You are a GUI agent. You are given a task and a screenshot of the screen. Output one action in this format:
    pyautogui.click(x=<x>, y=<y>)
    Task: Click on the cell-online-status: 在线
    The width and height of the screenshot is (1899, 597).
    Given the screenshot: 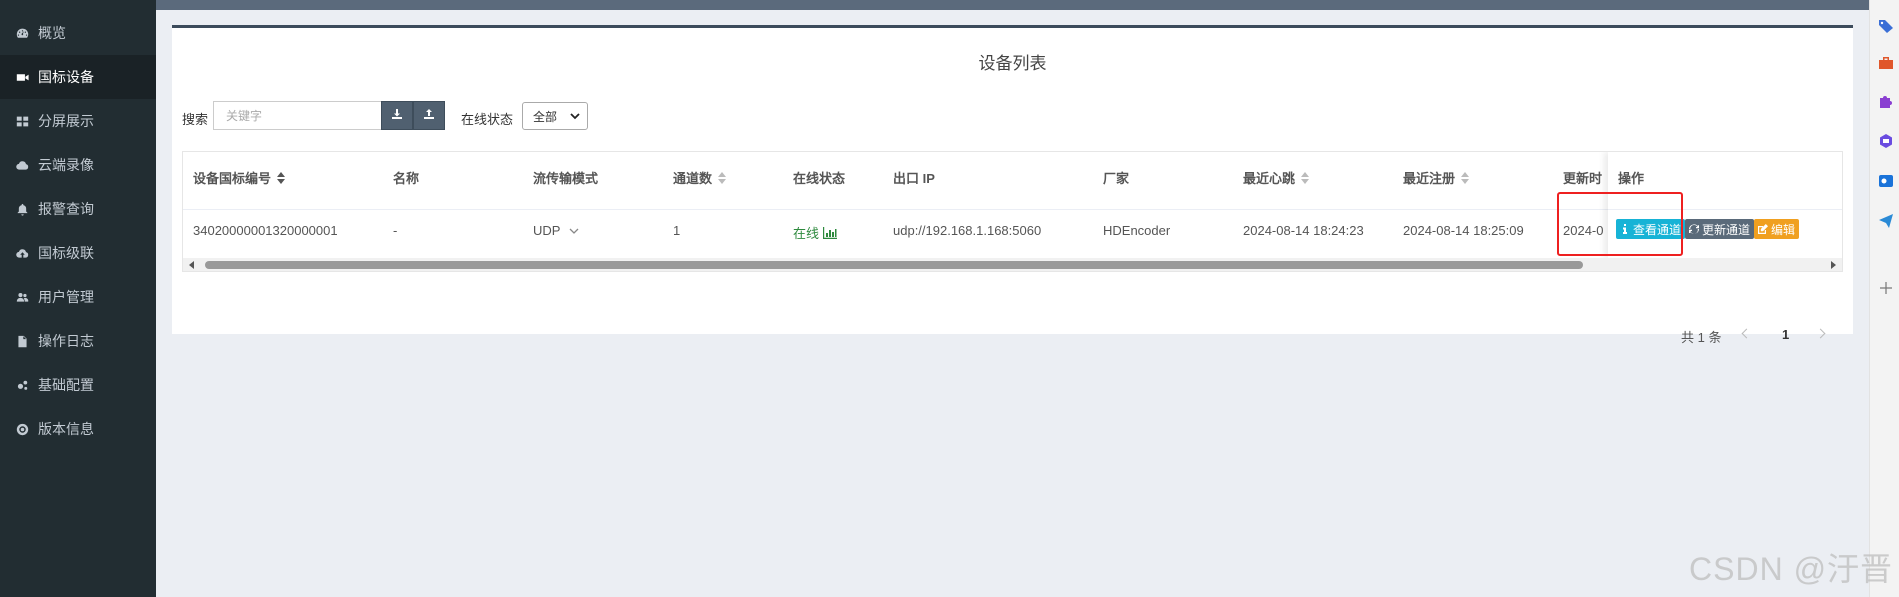 What is the action you would take?
    pyautogui.click(x=815, y=232)
    